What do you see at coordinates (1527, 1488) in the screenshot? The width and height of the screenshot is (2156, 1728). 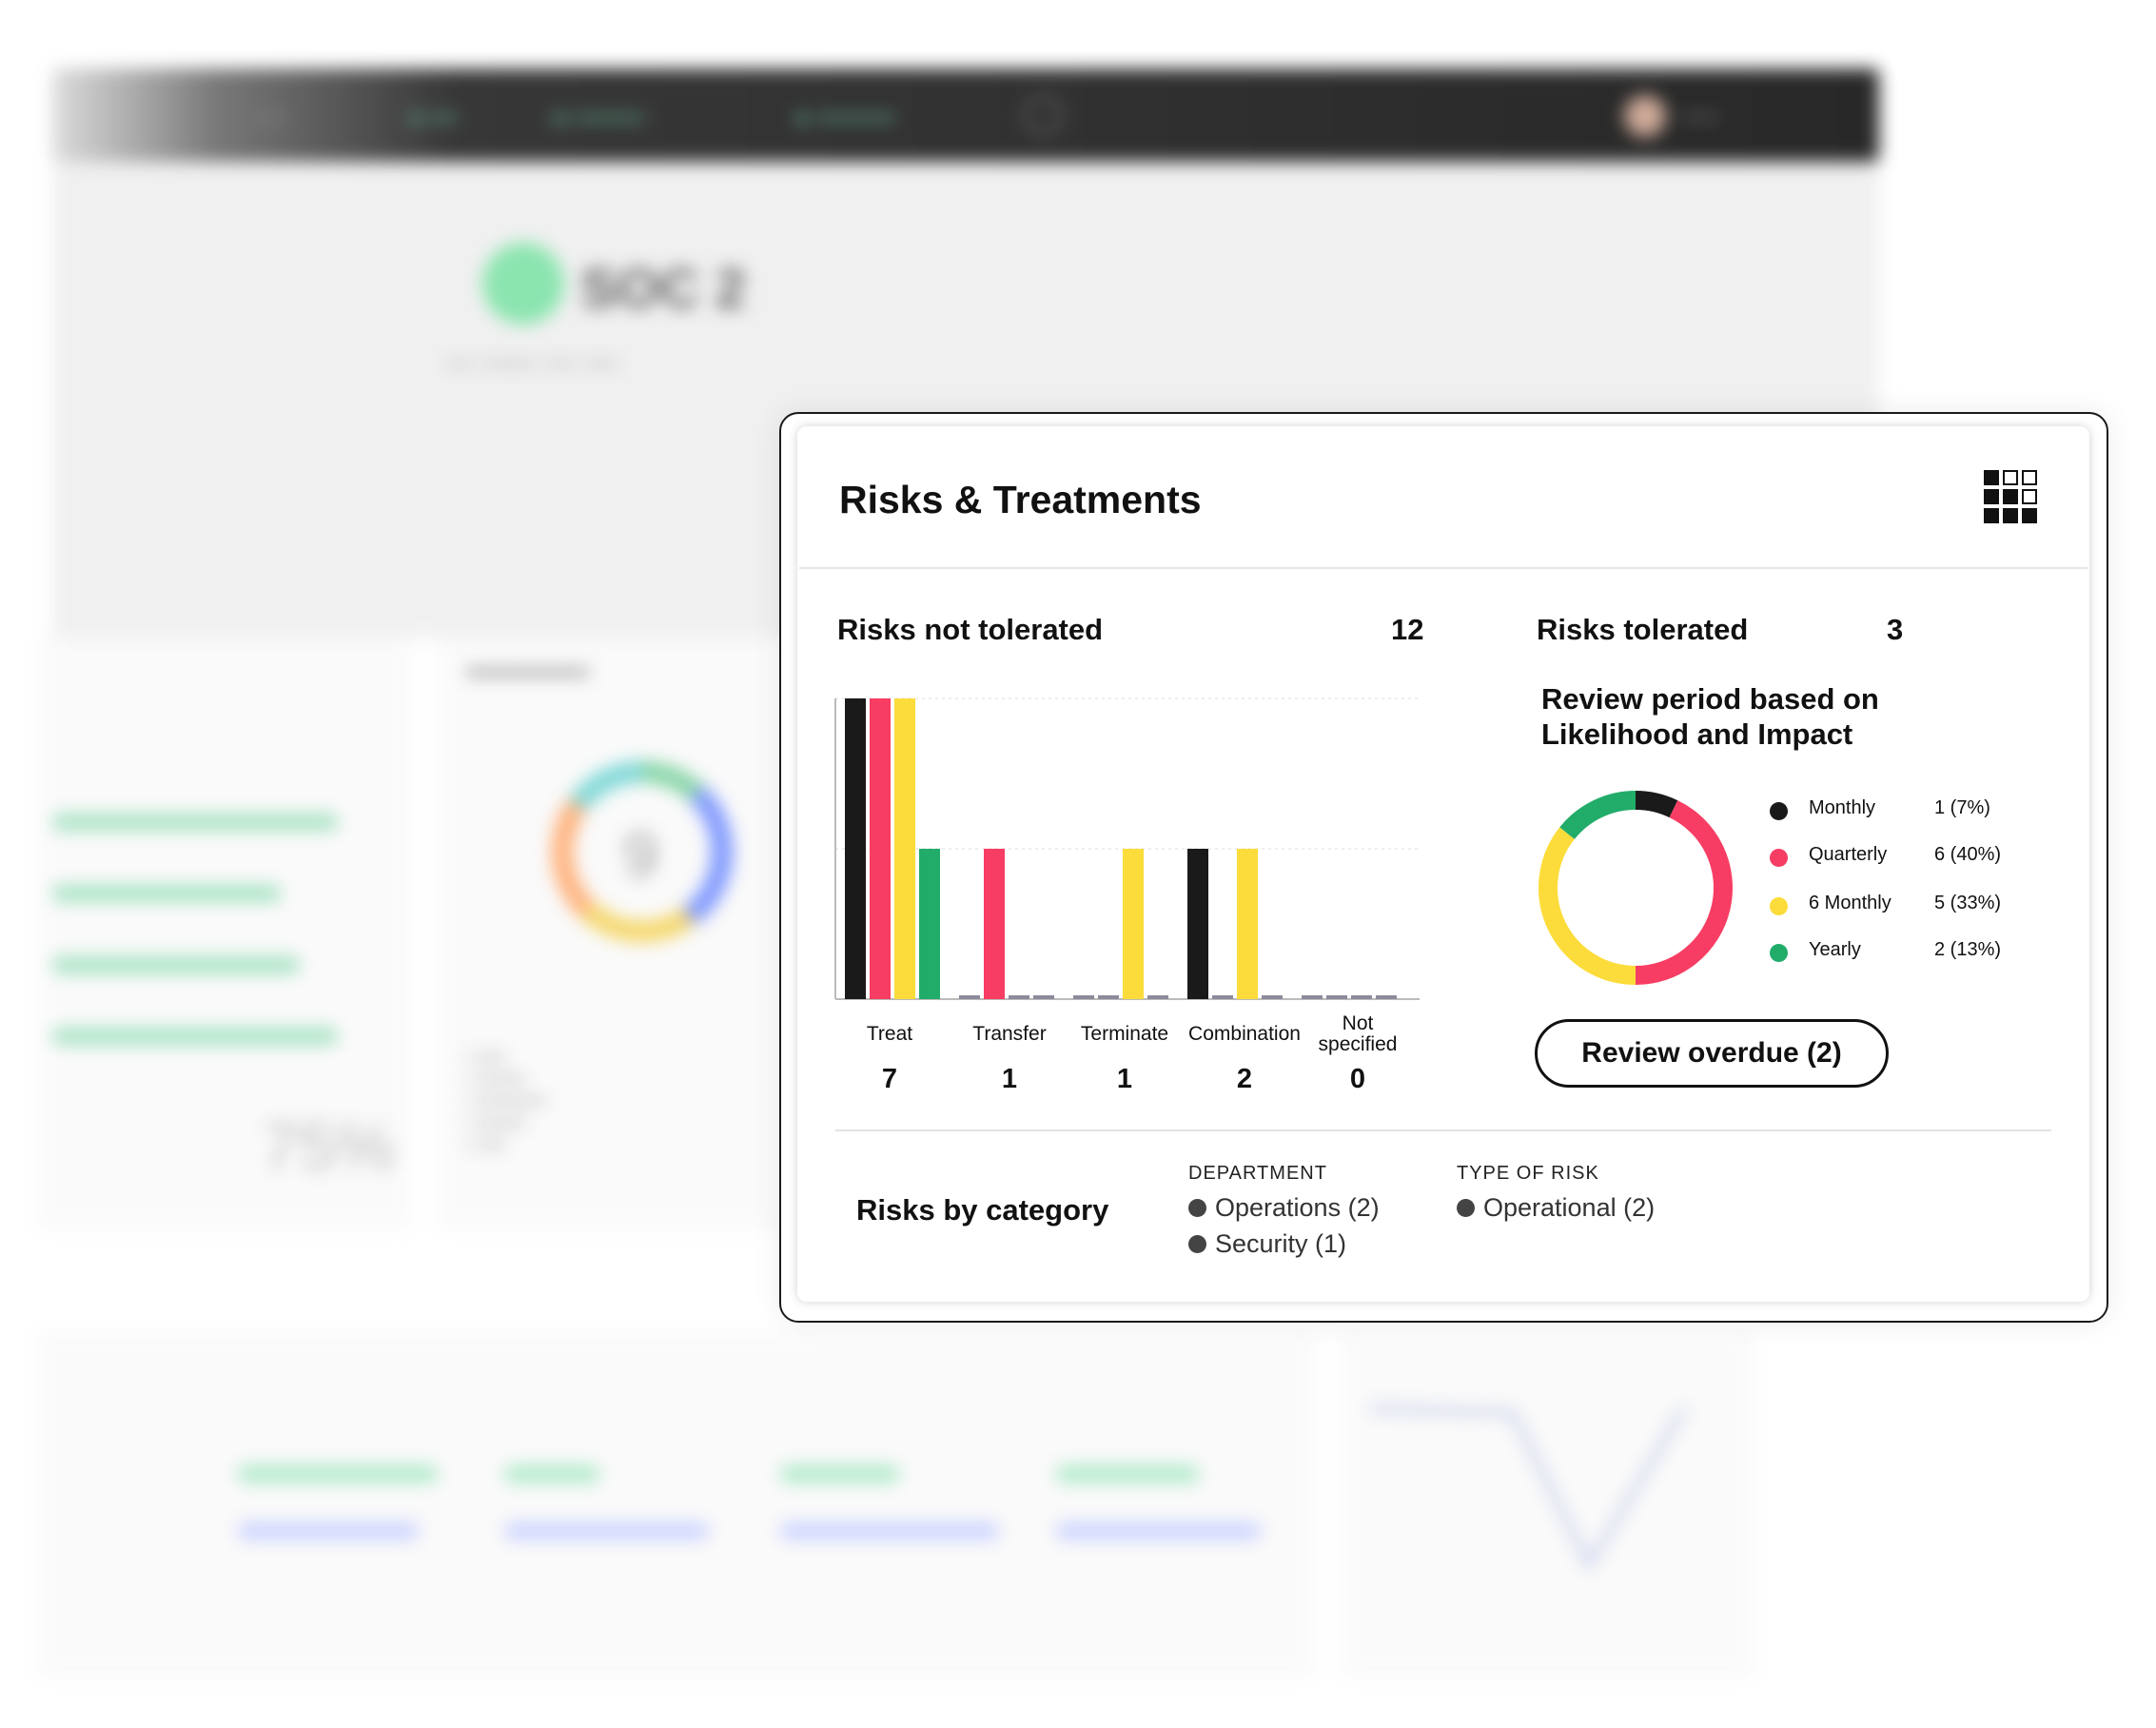 I see `background-line-chart` at bounding box center [1527, 1488].